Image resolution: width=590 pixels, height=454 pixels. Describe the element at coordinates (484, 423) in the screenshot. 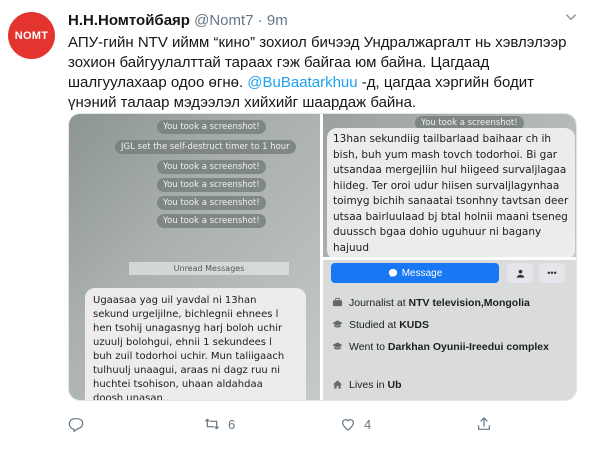

I see `share-icon` at that location.